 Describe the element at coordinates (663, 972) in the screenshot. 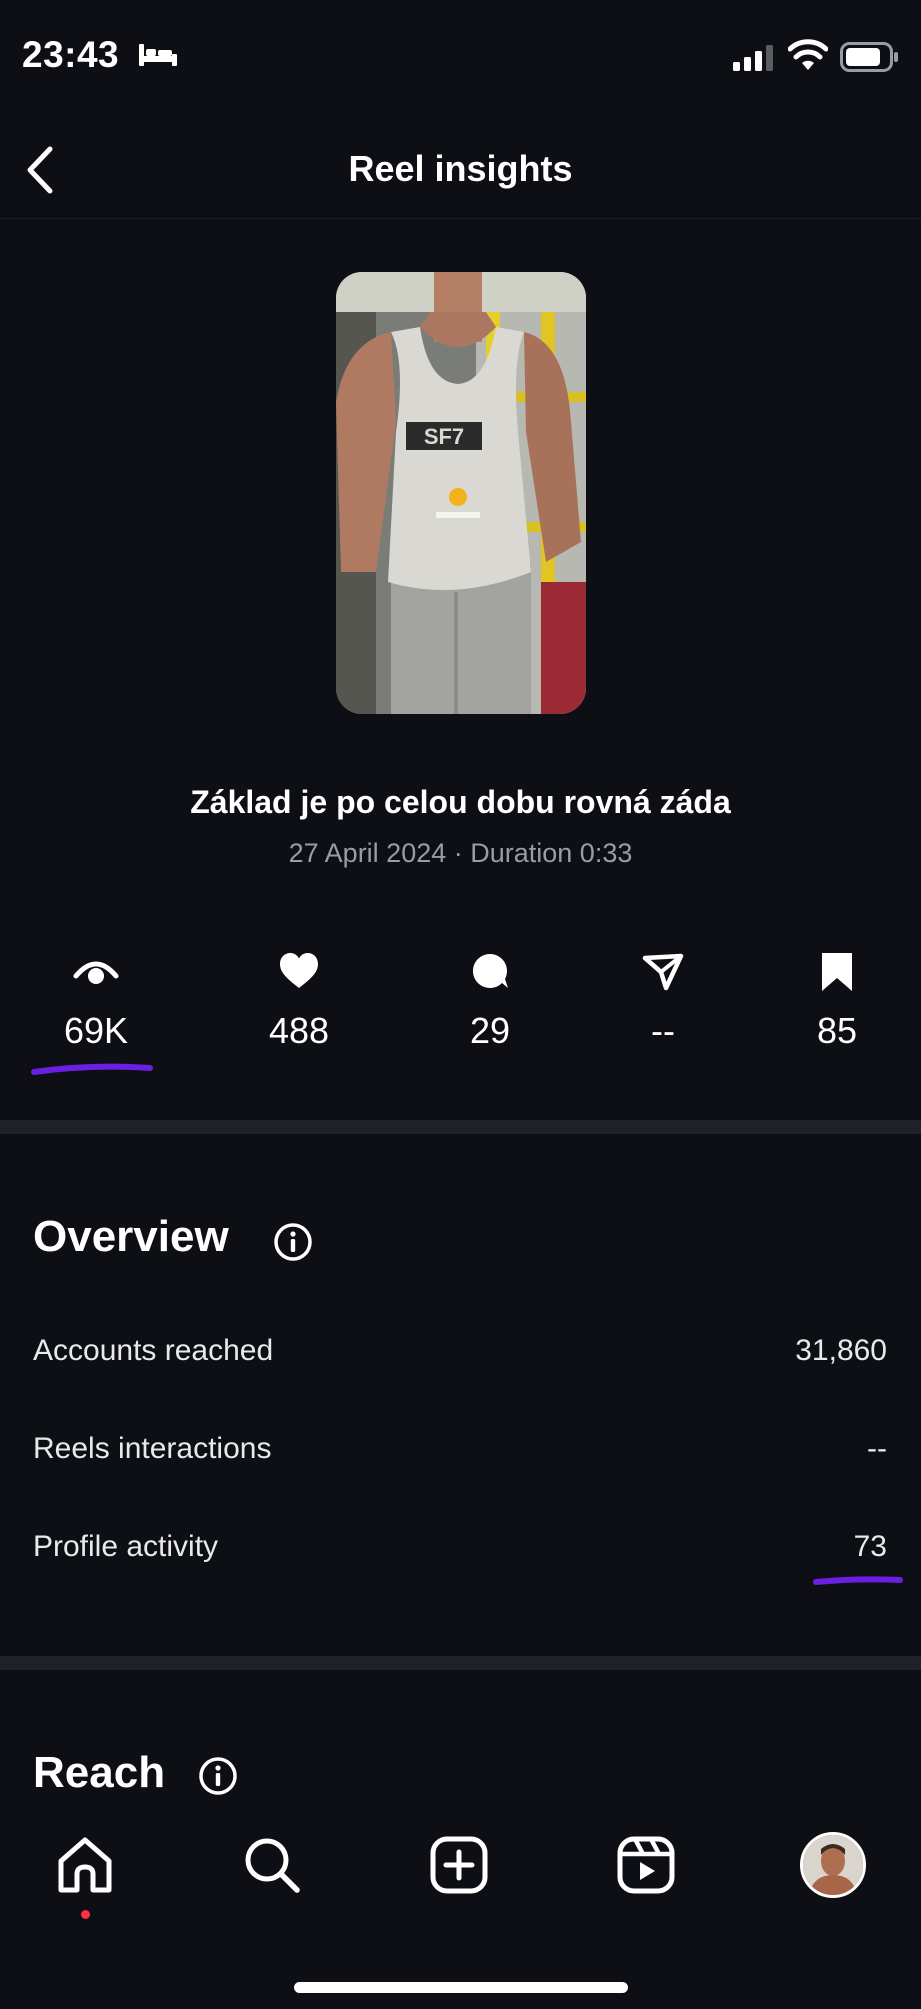

I see `share-icon` at that location.